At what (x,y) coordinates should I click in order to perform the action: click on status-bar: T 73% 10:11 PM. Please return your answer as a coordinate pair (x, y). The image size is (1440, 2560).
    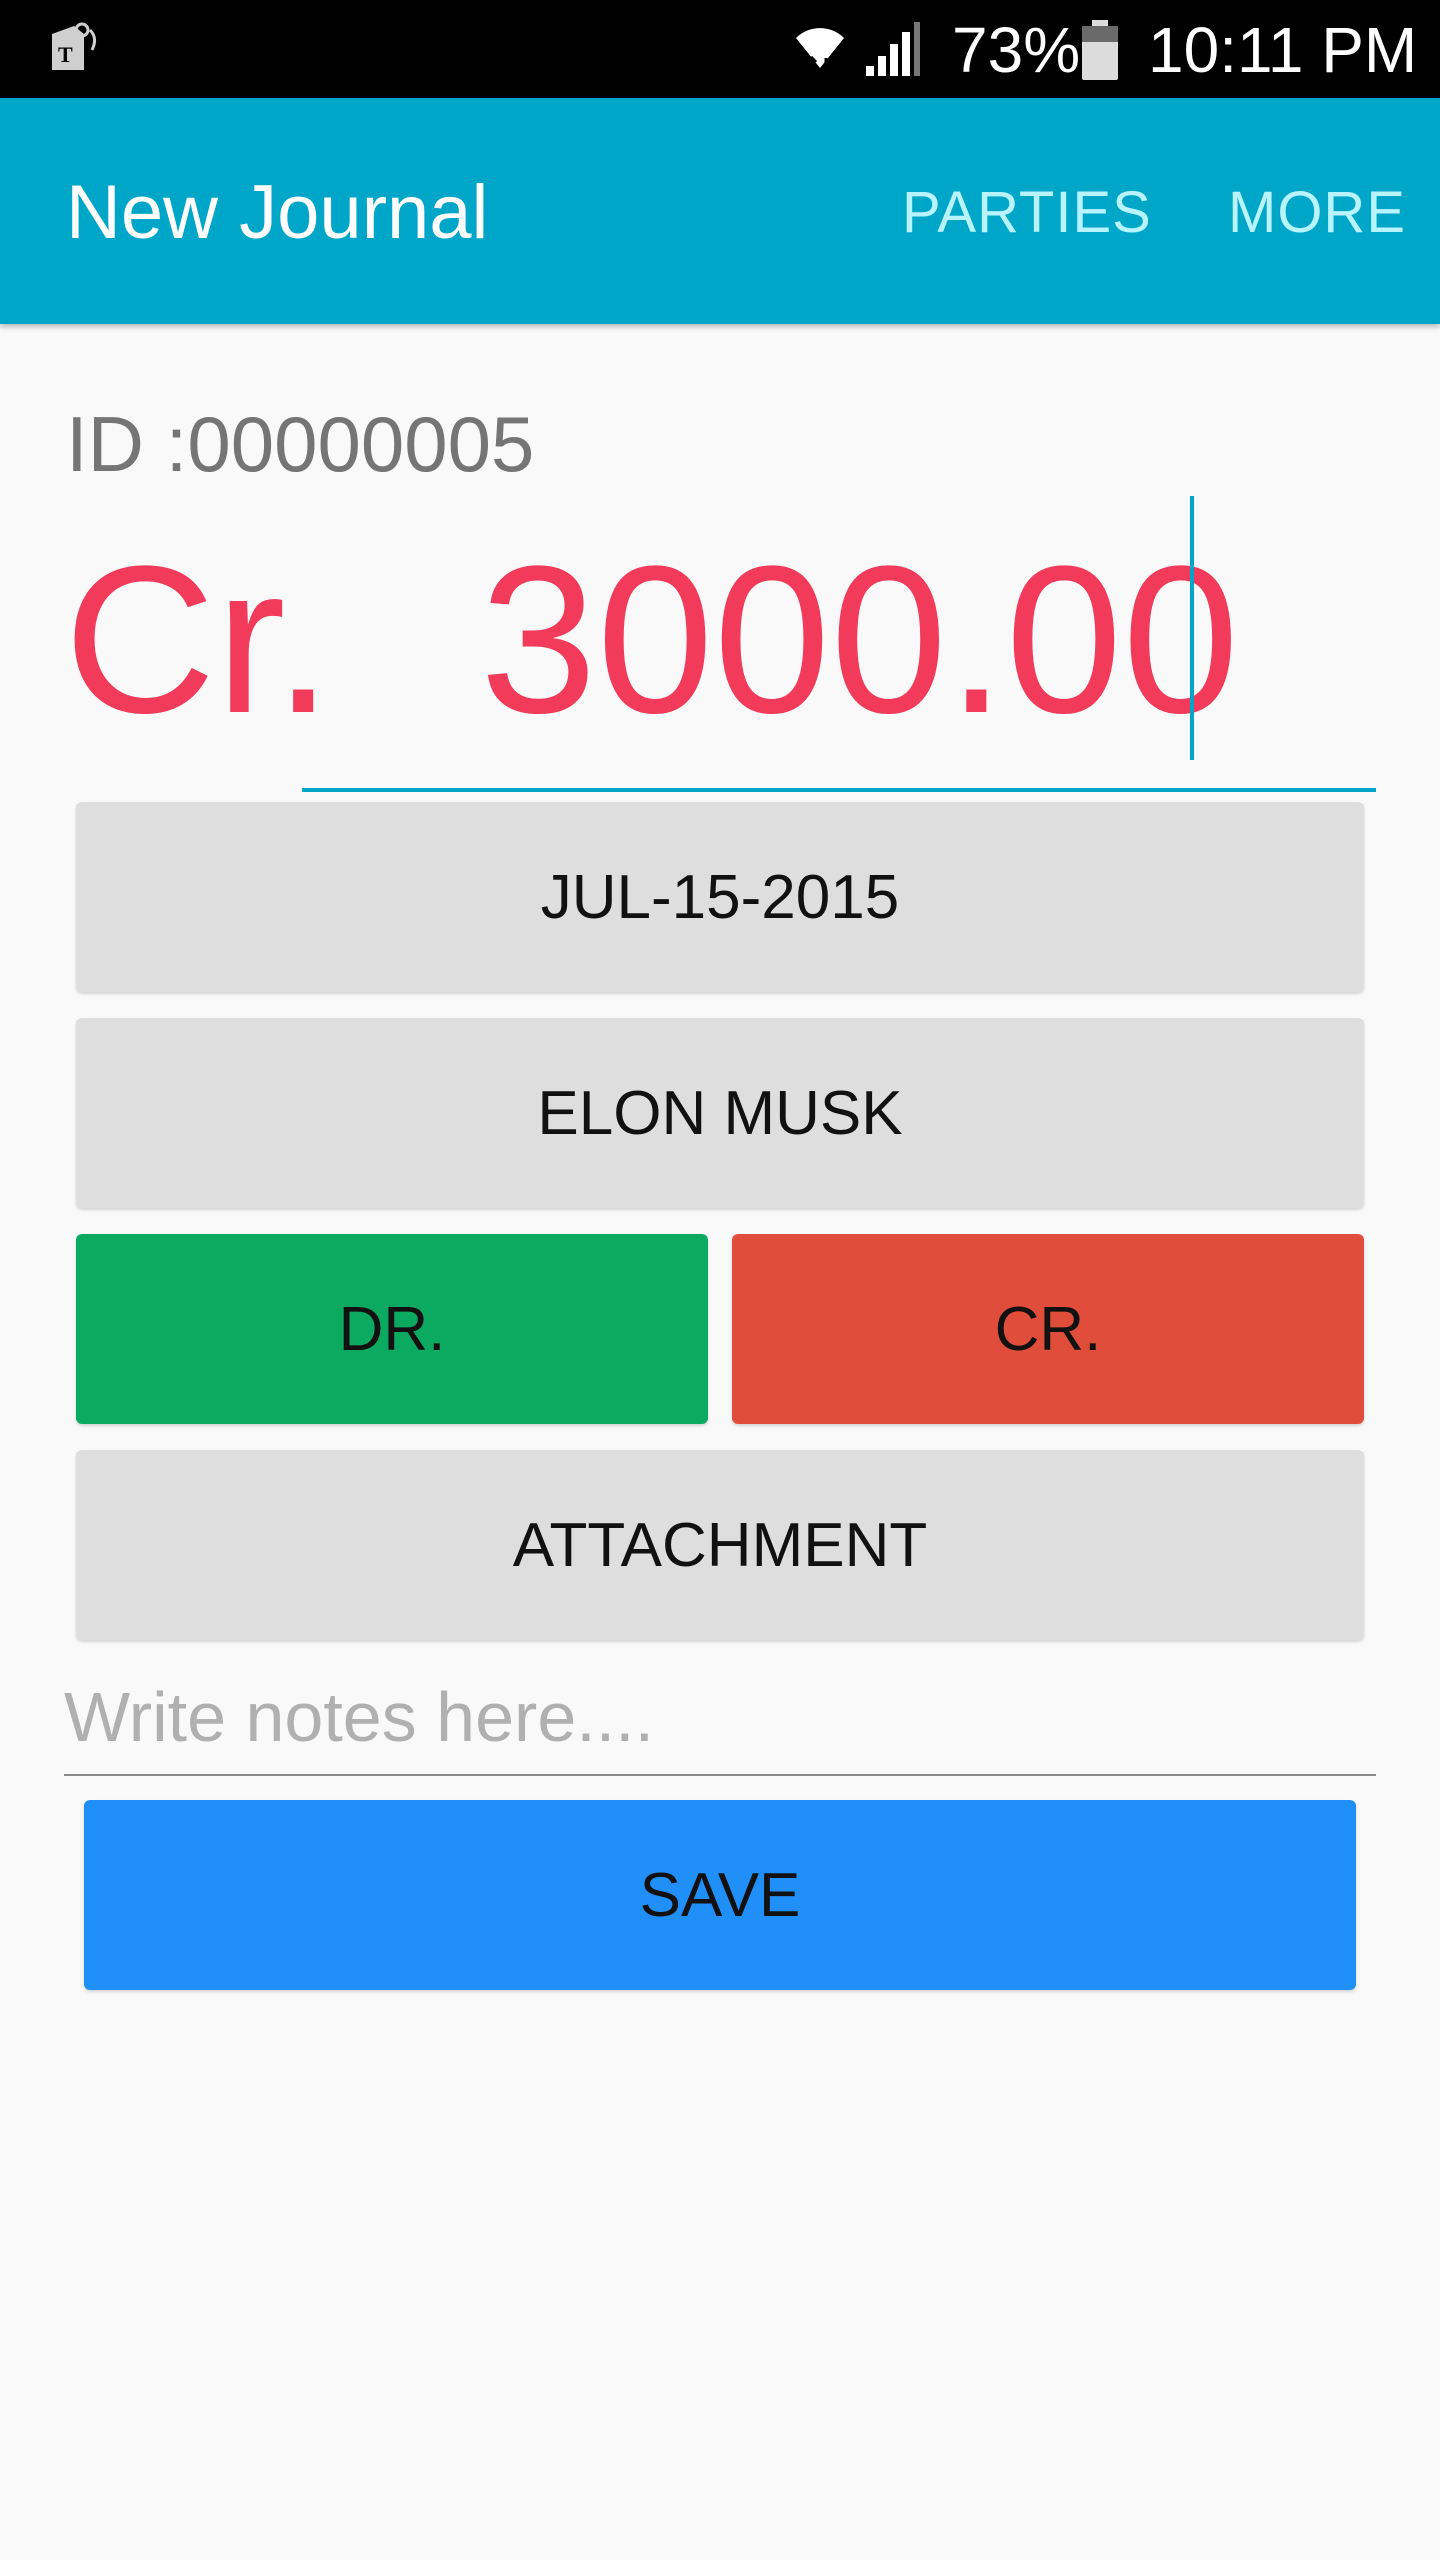
    Looking at the image, I should click on (720, 49).